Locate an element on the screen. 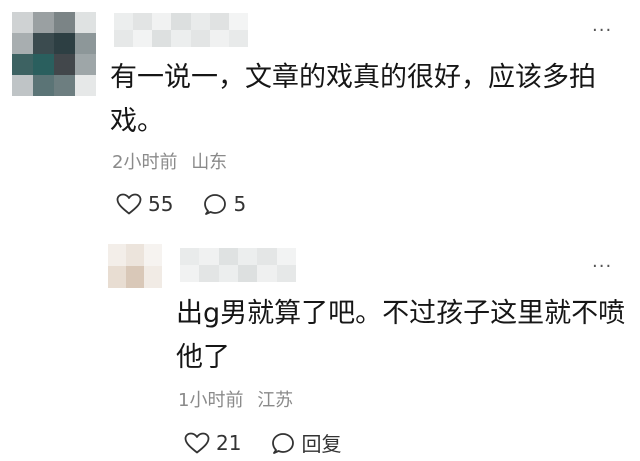 This screenshot has height=461, width=640. comment-time: 2小时前 is located at coordinates (145, 162).